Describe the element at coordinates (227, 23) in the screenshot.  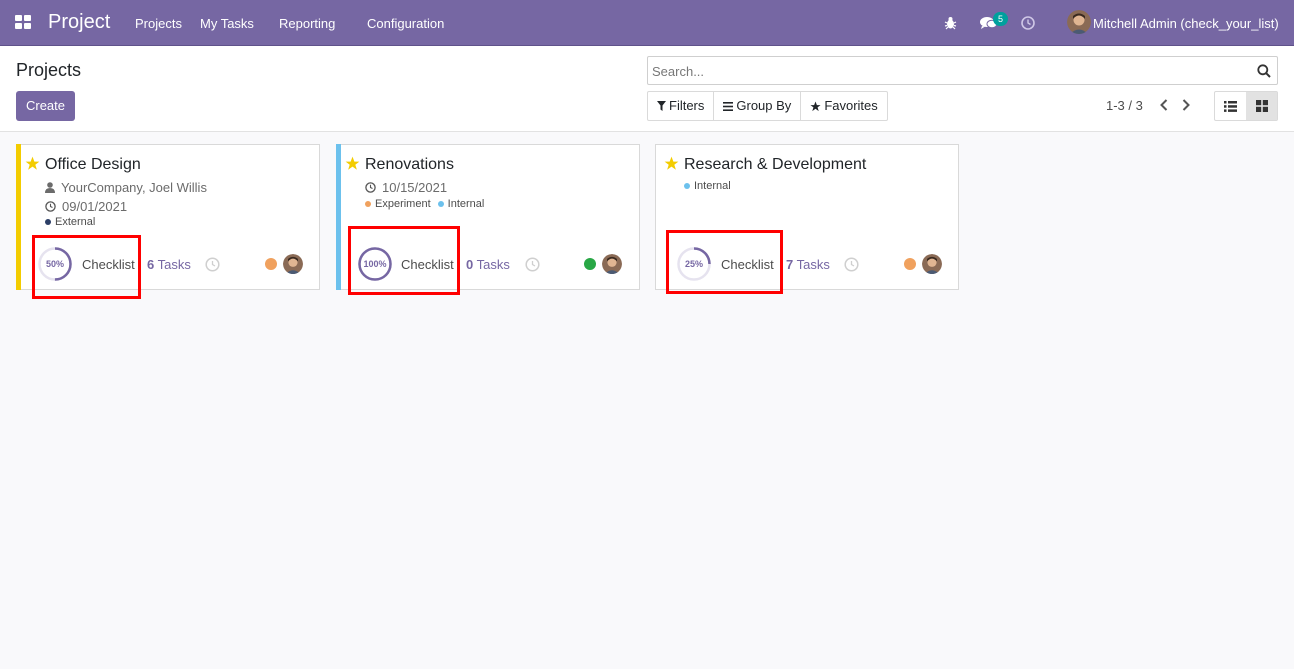
I see `menu-my-tasks: My Tasks` at that location.